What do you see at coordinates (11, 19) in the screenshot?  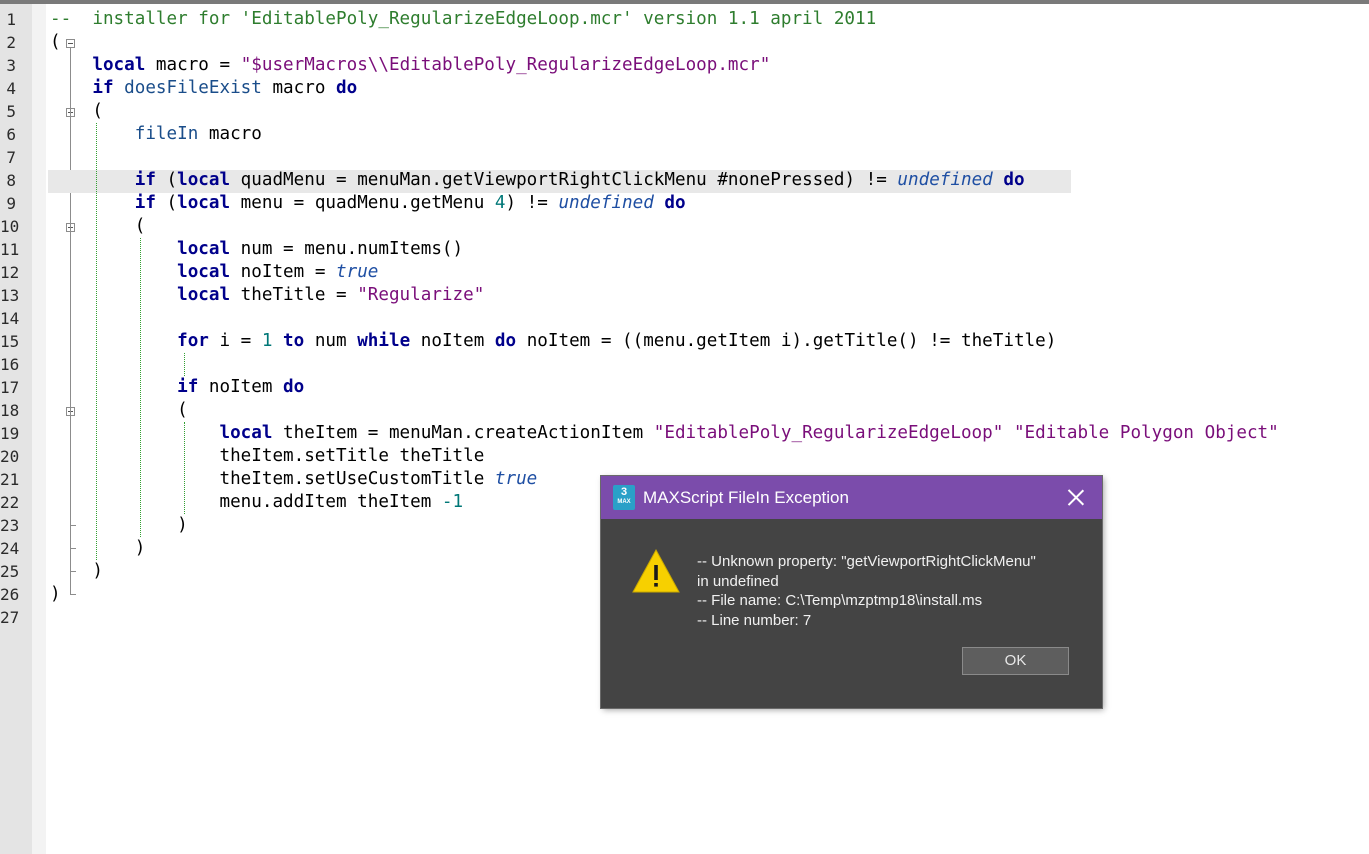 I see `line-number: 1` at bounding box center [11, 19].